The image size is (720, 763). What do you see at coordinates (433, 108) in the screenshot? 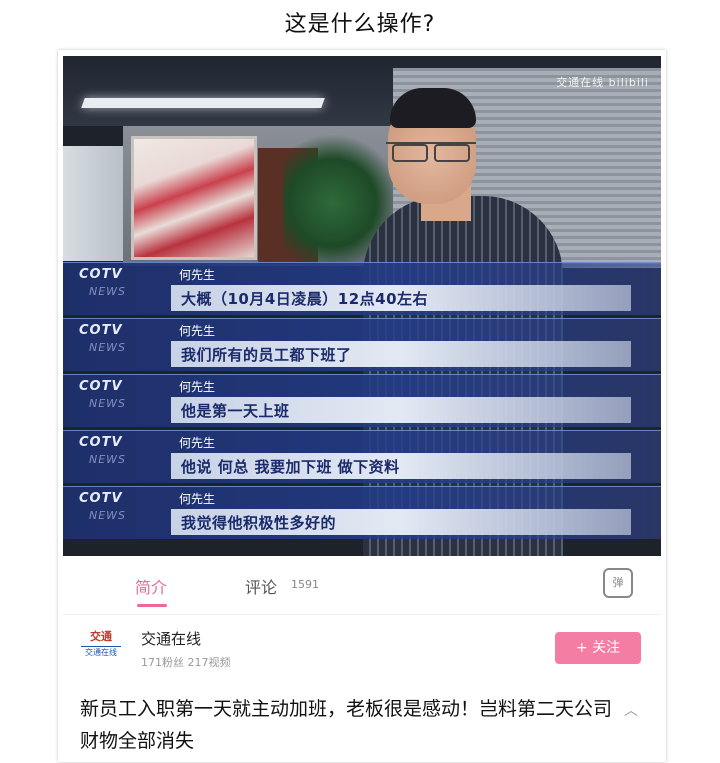
I see `interviewee-hair` at bounding box center [433, 108].